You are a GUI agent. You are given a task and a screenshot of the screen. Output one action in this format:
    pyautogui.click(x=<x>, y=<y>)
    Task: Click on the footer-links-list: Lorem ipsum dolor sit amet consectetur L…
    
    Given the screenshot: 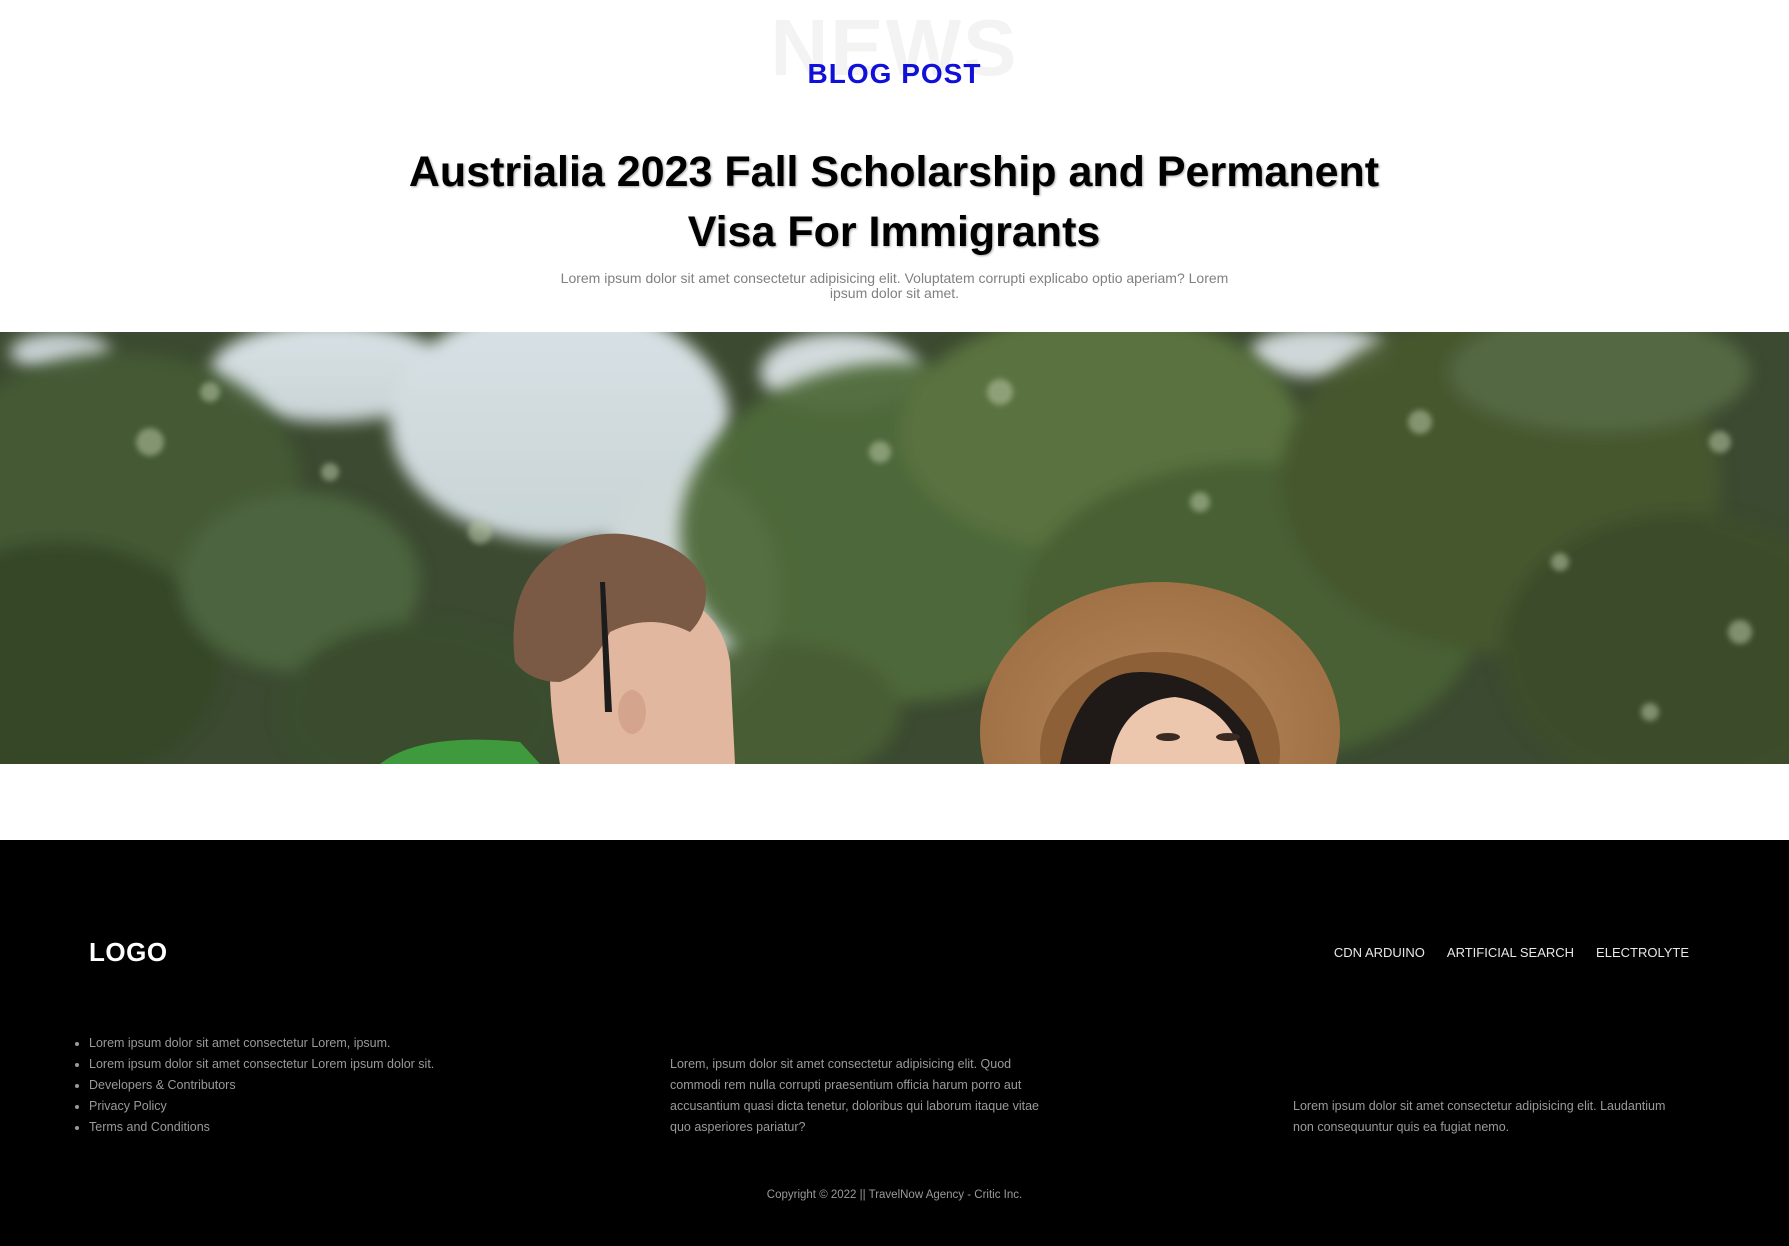 What is the action you would take?
    pyautogui.click(x=261, y=1085)
    